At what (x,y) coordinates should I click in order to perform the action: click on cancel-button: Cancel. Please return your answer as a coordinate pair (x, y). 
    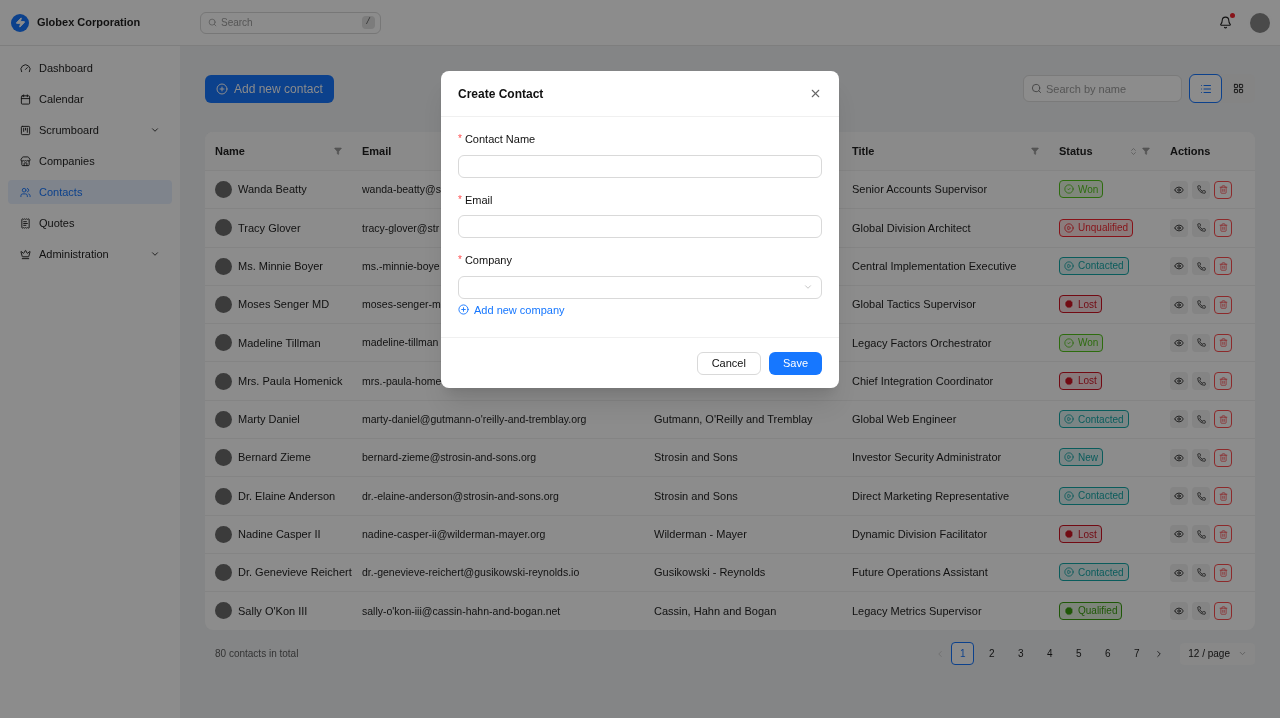
    Looking at the image, I should click on (728, 363).